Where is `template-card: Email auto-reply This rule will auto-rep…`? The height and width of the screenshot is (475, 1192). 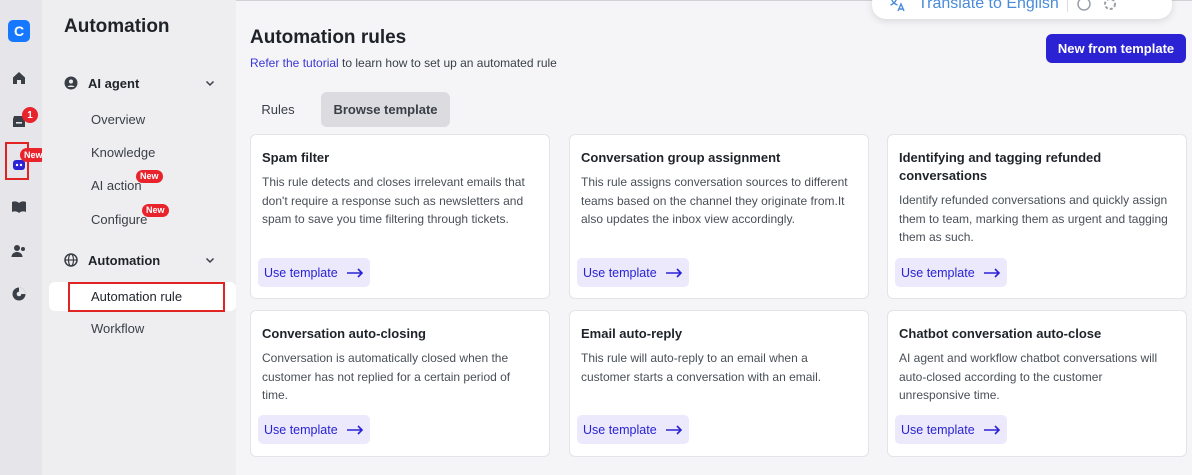
template-card: Email auto-reply This rule will auto-rep… is located at coordinates (719, 383).